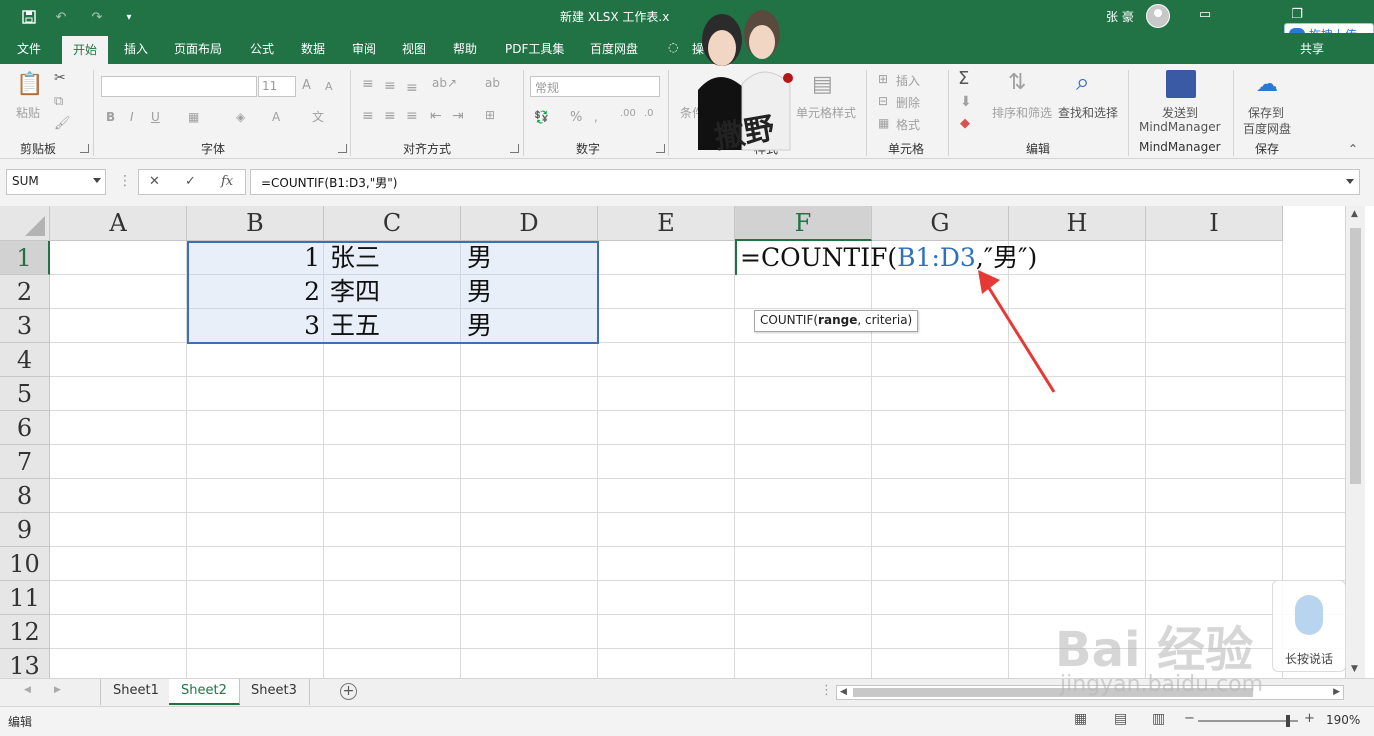  What do you see at coordinates (532, 292) in the screenshot?
I see `cell-d2: 男` at bounding box center [532, 292].